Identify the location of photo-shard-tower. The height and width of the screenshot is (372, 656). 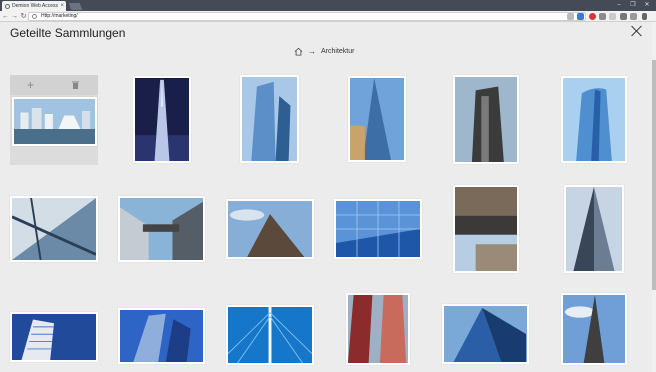
(377, 119).